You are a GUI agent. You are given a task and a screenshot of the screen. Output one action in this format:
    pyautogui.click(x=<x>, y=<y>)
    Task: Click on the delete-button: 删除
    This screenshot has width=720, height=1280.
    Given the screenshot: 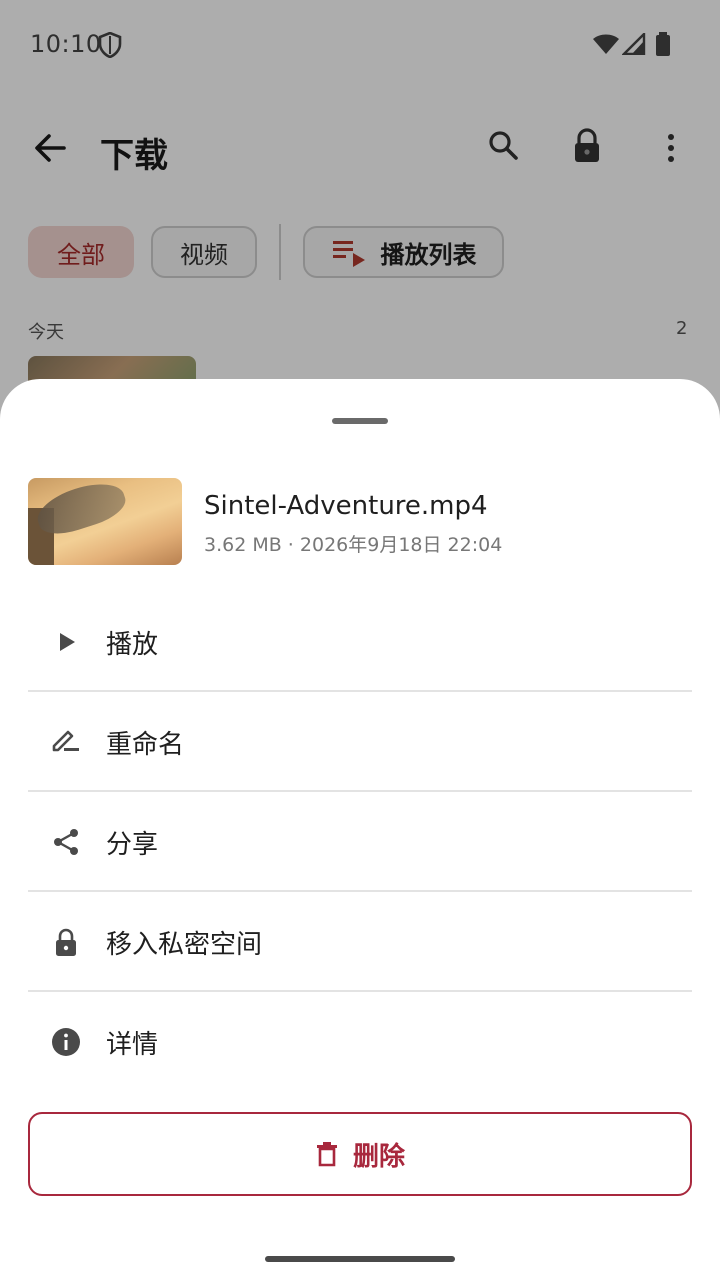 What is the action you would take?
    pyautogui.click(x=360, y=1154)
    